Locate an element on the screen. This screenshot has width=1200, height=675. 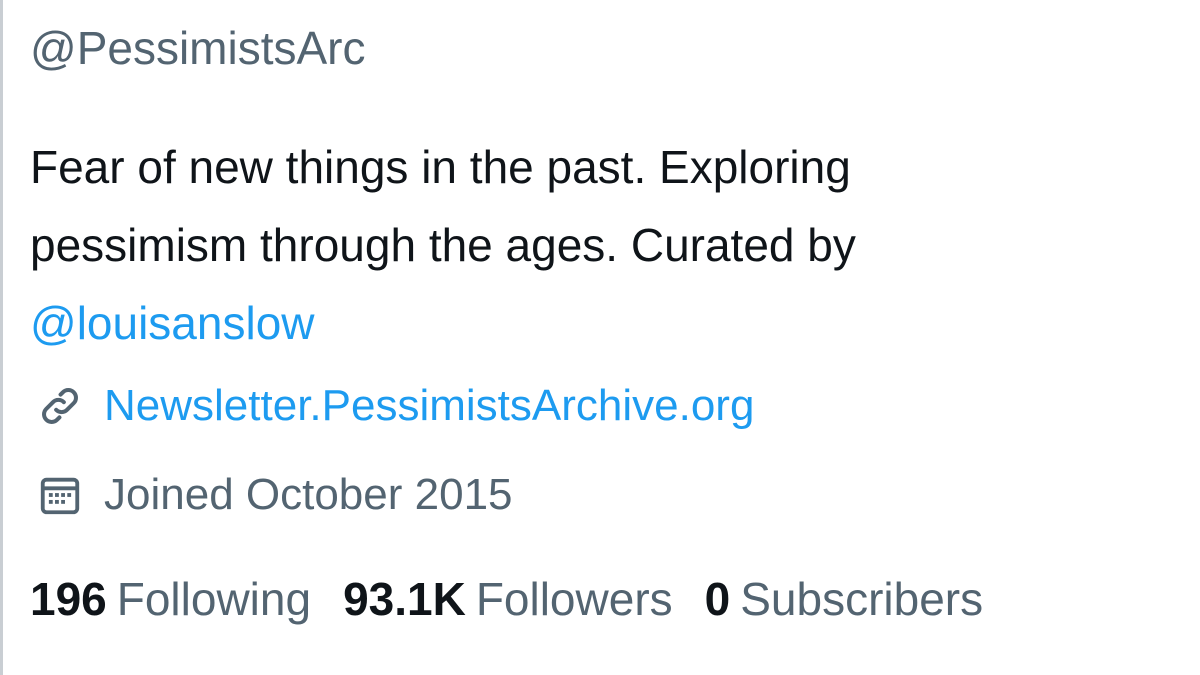
profile-handle: @PessimistsArc is located at coordinates (198, 48).